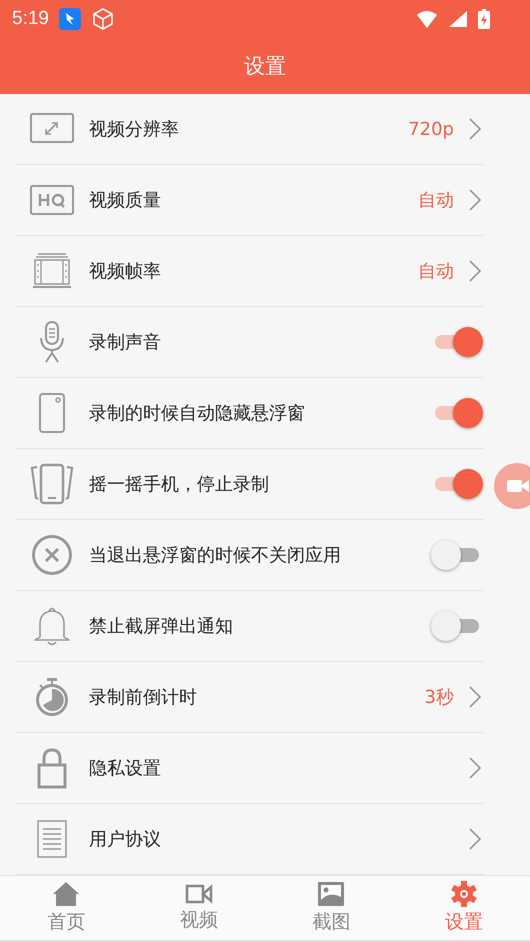 The height and width of the screenshot is (942, 530). I want to click on signal-icon, so click(458, 19).